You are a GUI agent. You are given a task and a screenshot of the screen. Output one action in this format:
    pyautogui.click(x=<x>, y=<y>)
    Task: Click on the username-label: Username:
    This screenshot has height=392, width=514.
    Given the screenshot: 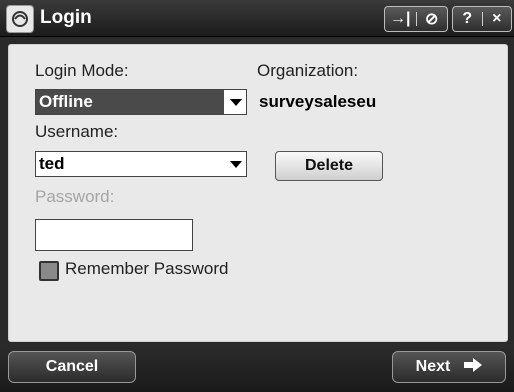 What is the action you would take?
    pyautogui.click(x=77, y=131)
    